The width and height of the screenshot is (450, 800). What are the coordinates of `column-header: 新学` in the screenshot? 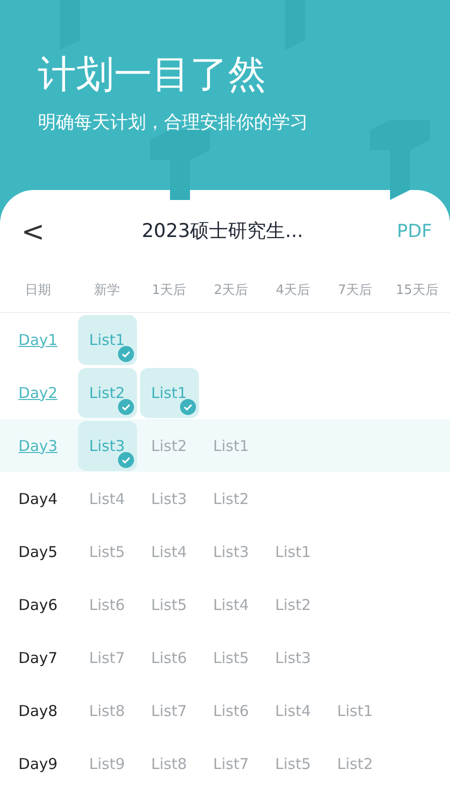 It's located at (107, 290).